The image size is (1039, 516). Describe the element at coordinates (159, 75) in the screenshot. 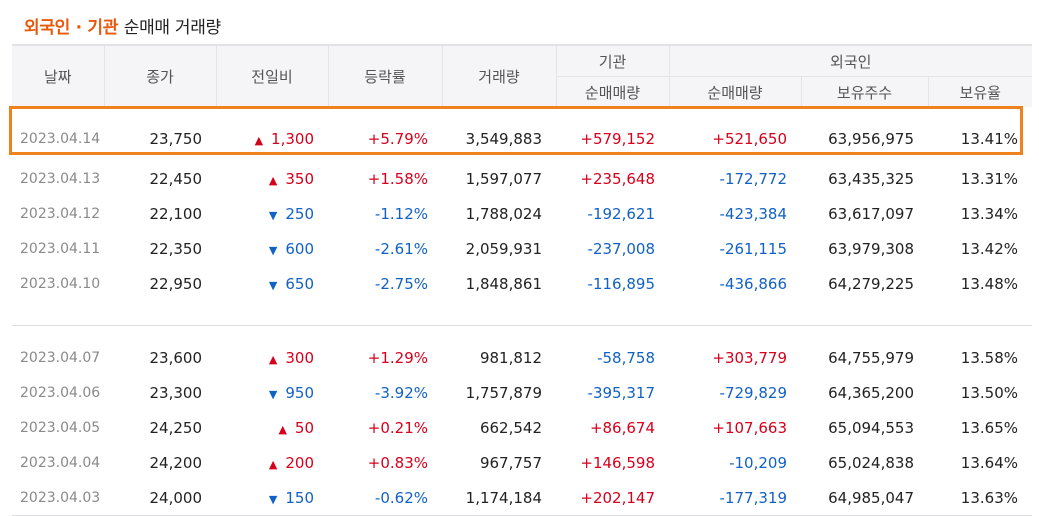

I see `col-close: 종가` at that location.